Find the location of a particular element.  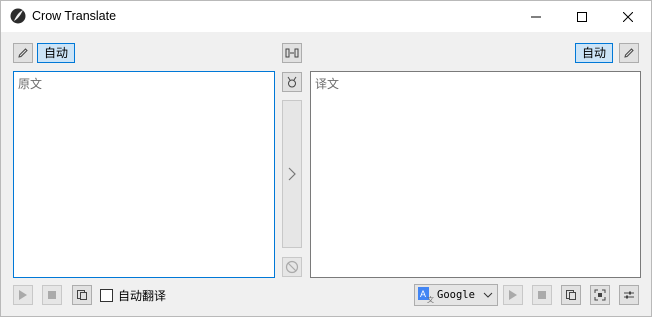

chevron-down-icon is located at coordinates (488, 295).